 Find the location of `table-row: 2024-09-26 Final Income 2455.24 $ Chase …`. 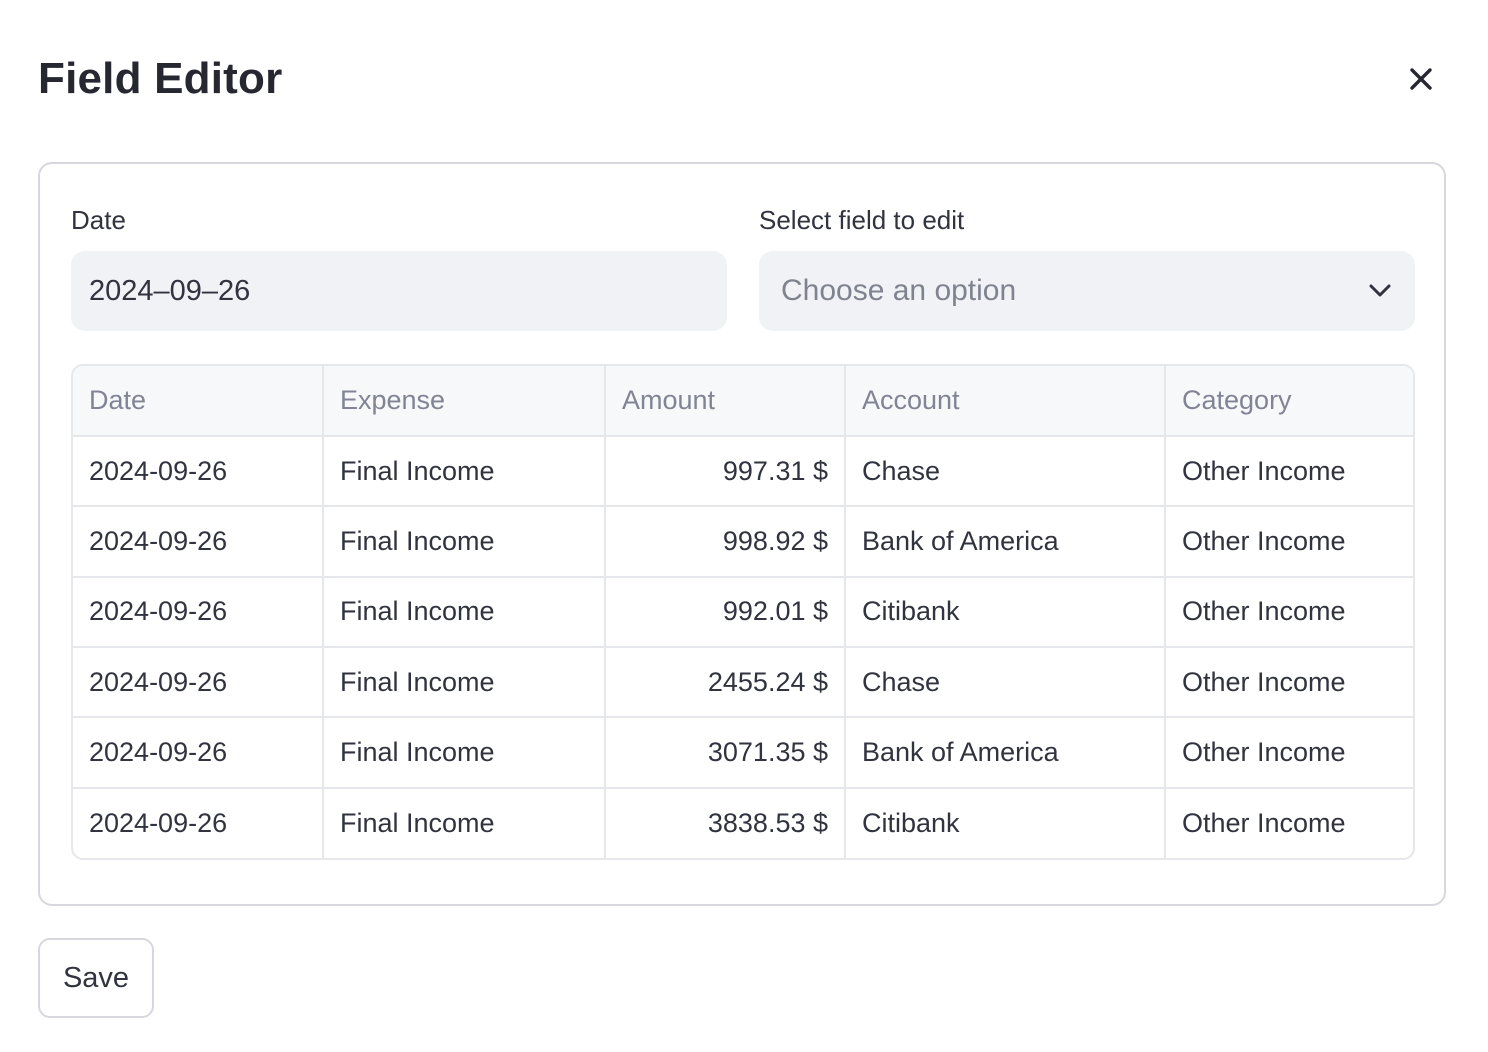

table-row: 2024-09-26 Final Income 2455.24 $ Chase … is located at coordinates (743, 682).